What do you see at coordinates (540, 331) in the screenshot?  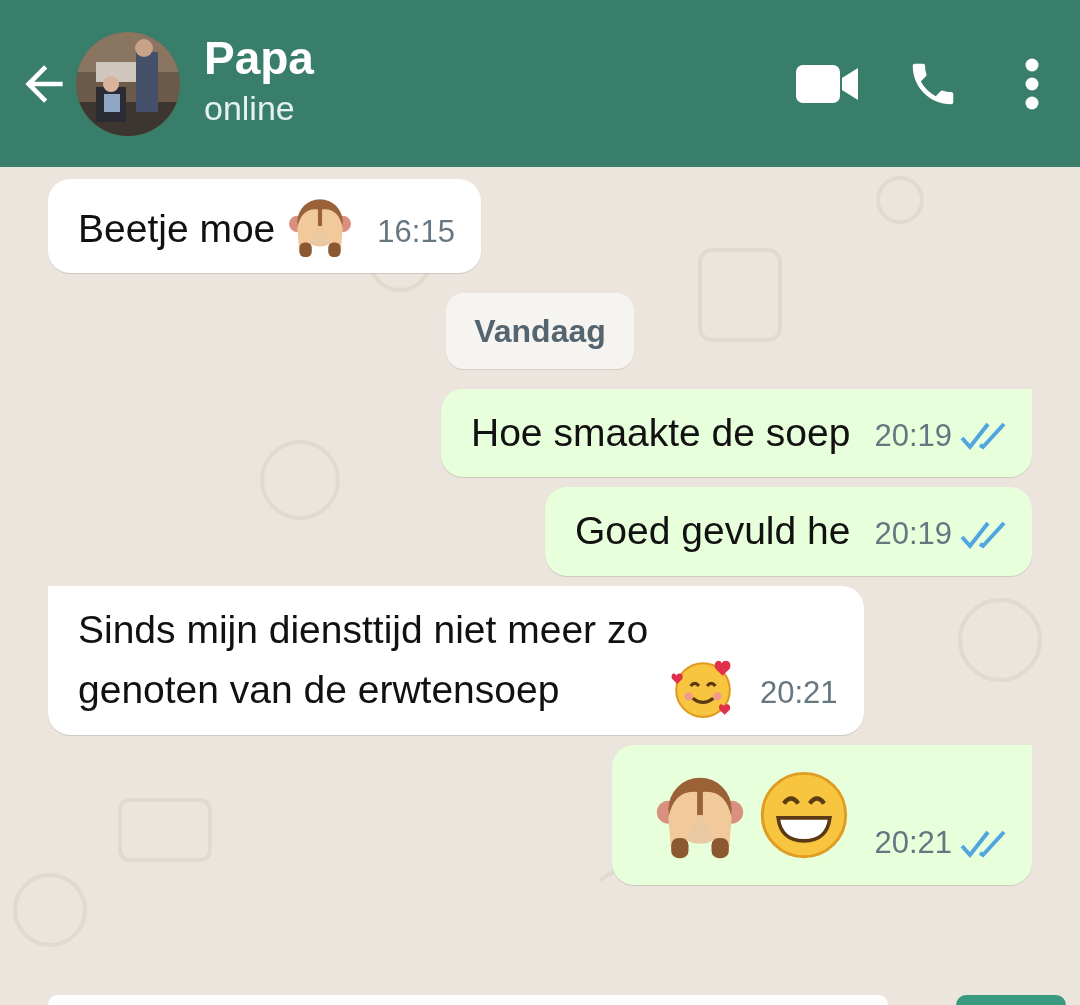 I see `date-label: Vandaag` at bounding box center [540, 331].